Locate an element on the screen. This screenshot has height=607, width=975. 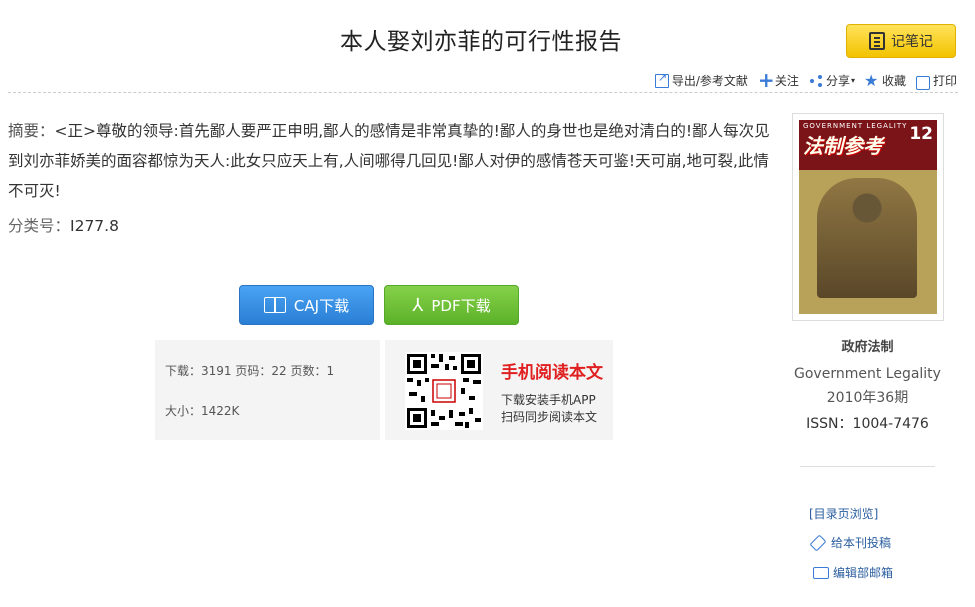
print-button: 打印 is located at coordinates (936, 81).